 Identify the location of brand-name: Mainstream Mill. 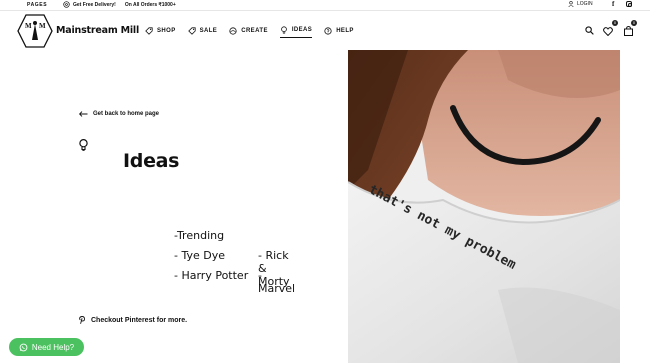
(97, 30).